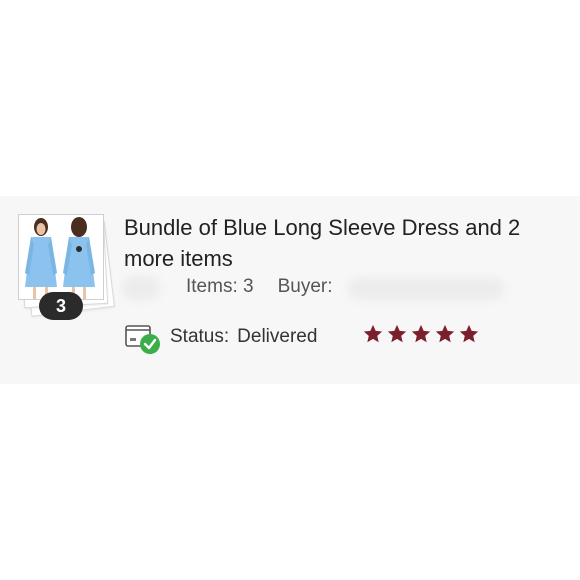 The image size is (580, 580). I want to click on status-row: Status: Delivered, so click(220, 337).